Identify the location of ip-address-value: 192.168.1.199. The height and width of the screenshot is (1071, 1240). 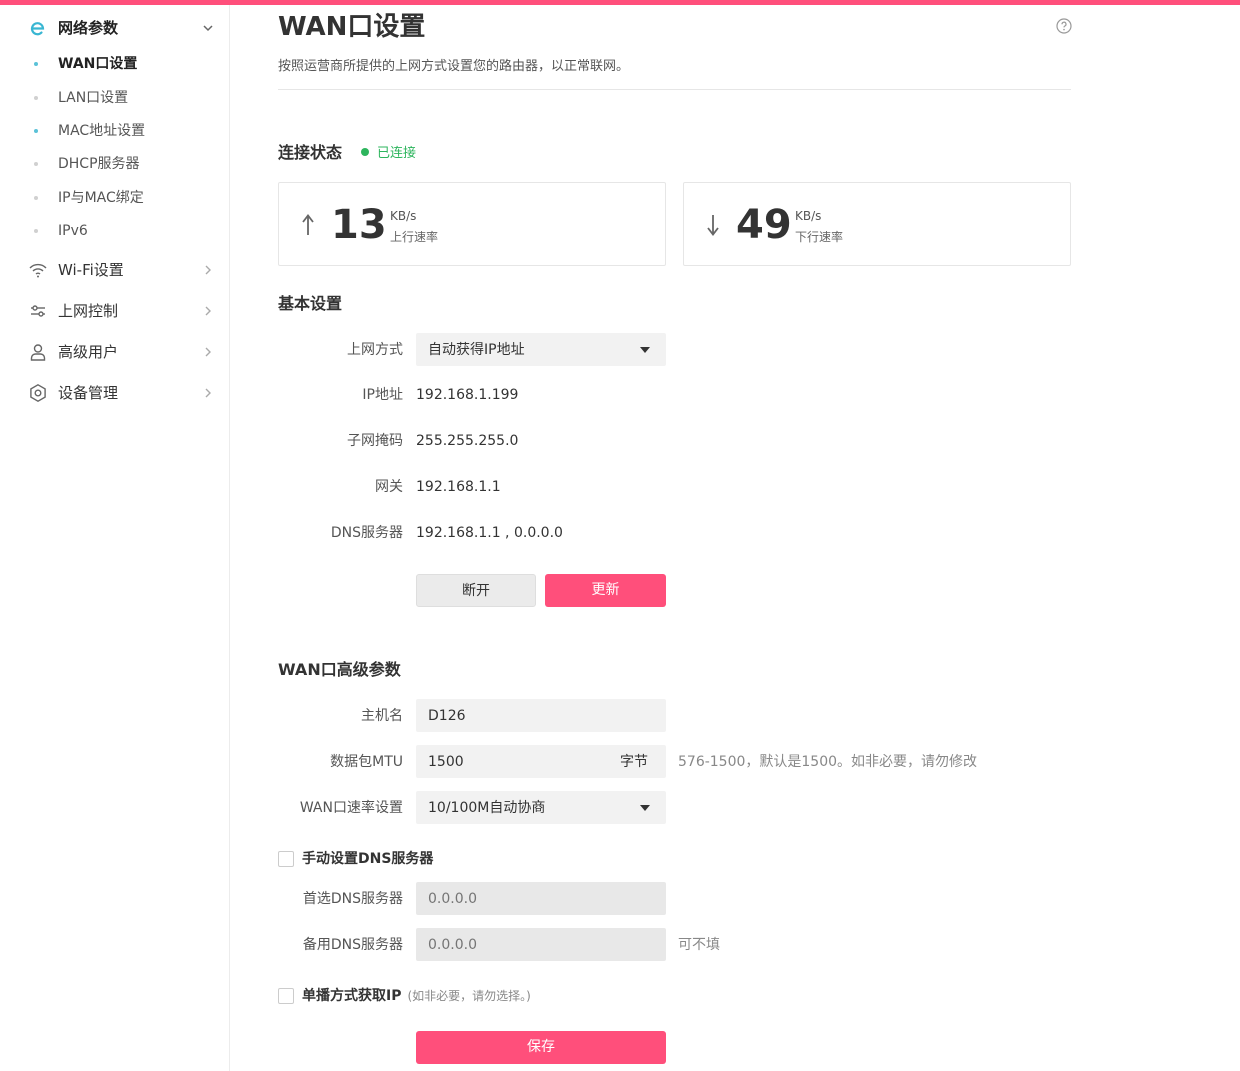
(467, 395).